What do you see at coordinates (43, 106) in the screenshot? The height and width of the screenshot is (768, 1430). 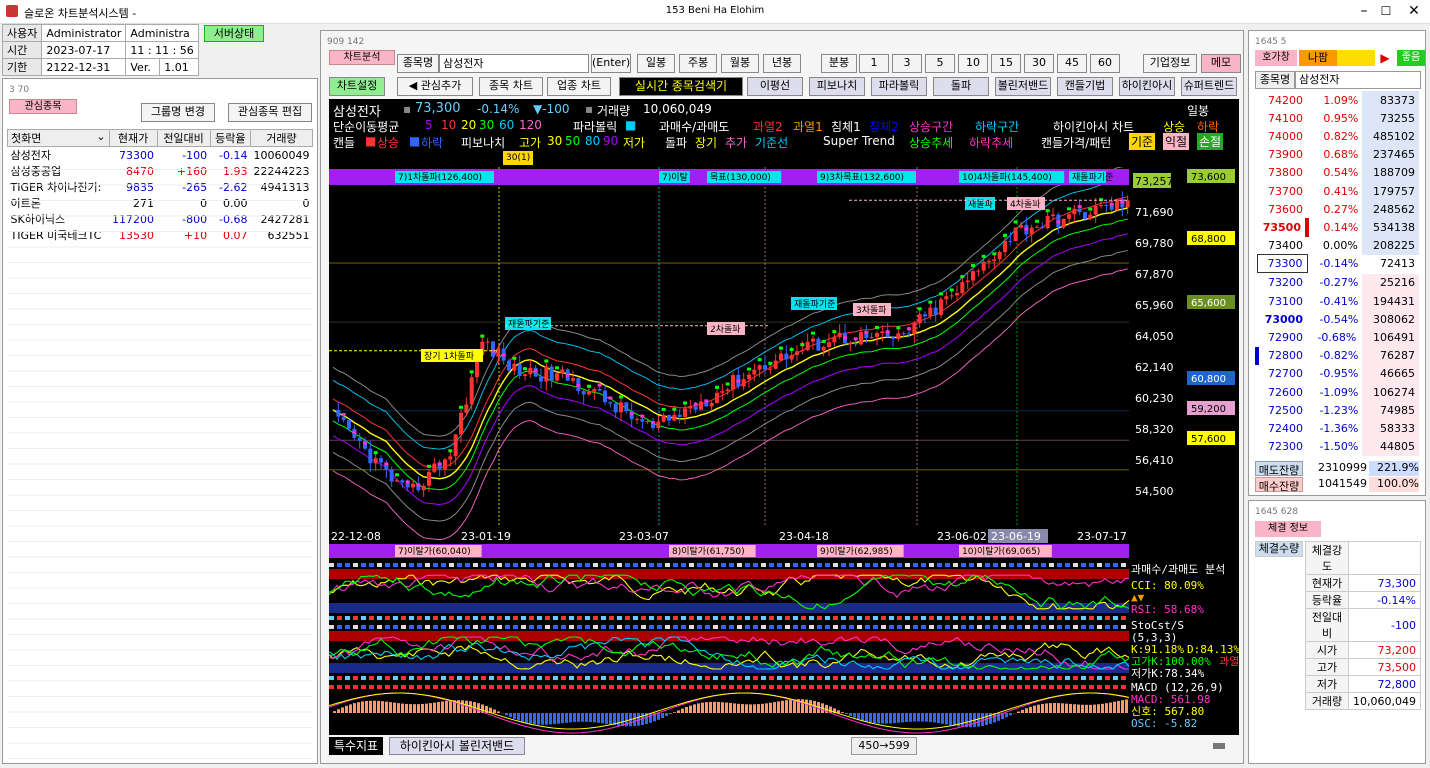 I see `watchlist-tab: 관심종목` at bounding box center [43, 106].